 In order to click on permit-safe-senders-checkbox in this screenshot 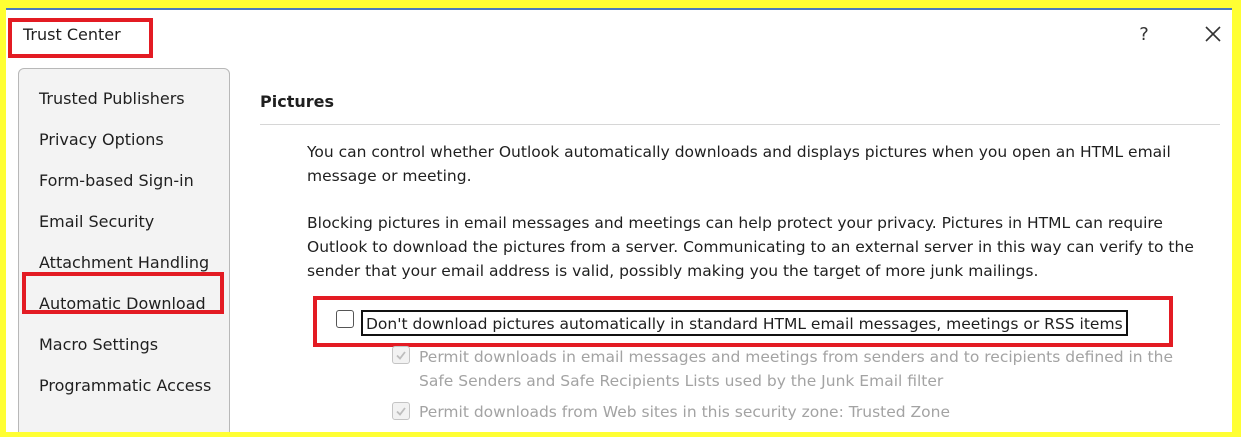, I will do `click(401, 355)`.